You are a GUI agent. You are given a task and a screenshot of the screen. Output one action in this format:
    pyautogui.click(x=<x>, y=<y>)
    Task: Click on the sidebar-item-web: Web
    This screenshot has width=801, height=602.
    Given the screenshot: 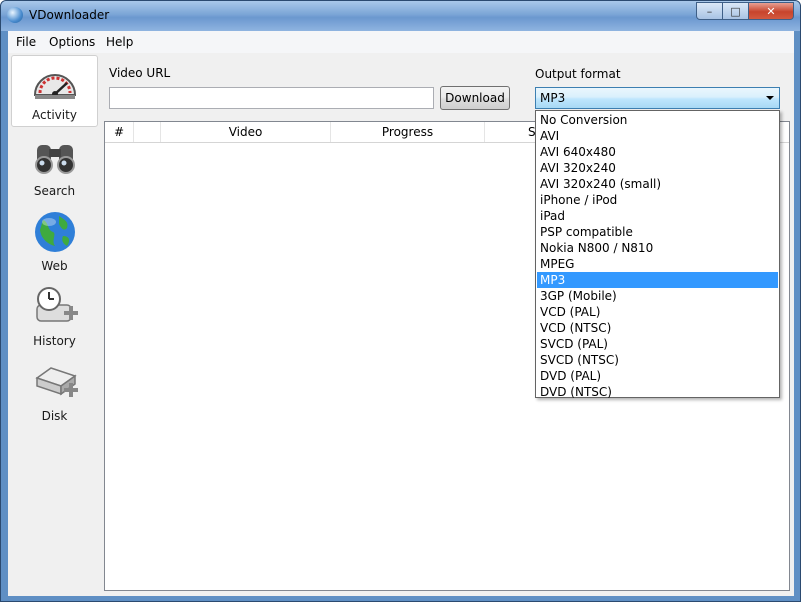 What is the action you would take?
    pyautogui.click(x=54, y=241)
    